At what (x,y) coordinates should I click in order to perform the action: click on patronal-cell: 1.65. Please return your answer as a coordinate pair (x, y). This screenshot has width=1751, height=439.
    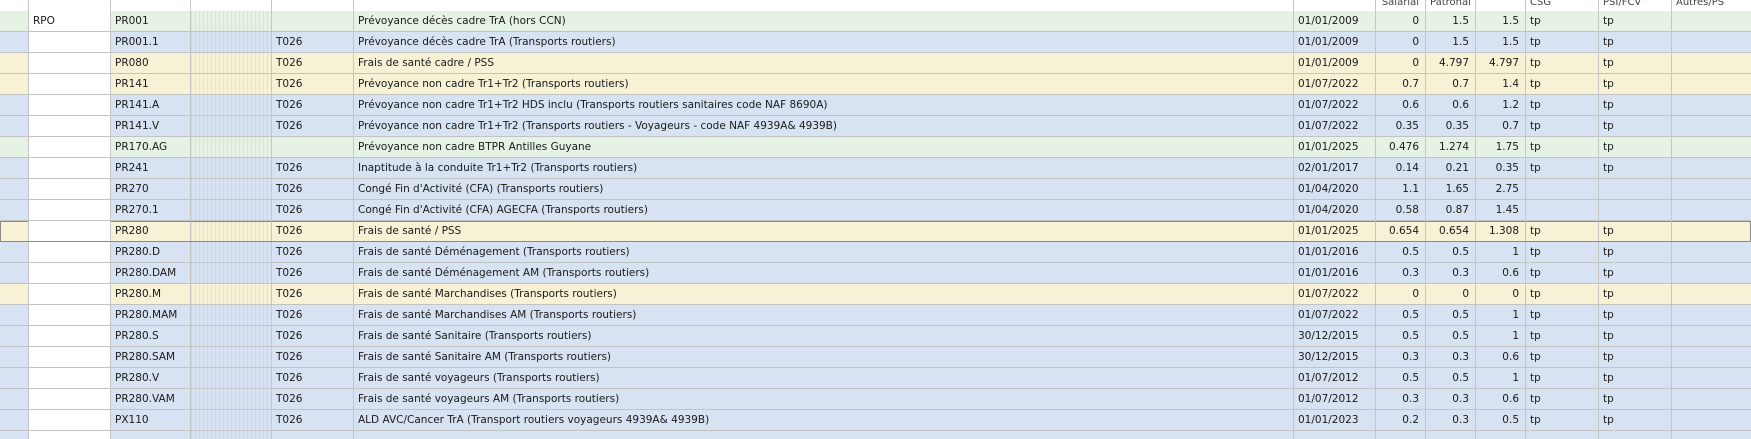
    Looking at the image, I should click on (1451, 189).